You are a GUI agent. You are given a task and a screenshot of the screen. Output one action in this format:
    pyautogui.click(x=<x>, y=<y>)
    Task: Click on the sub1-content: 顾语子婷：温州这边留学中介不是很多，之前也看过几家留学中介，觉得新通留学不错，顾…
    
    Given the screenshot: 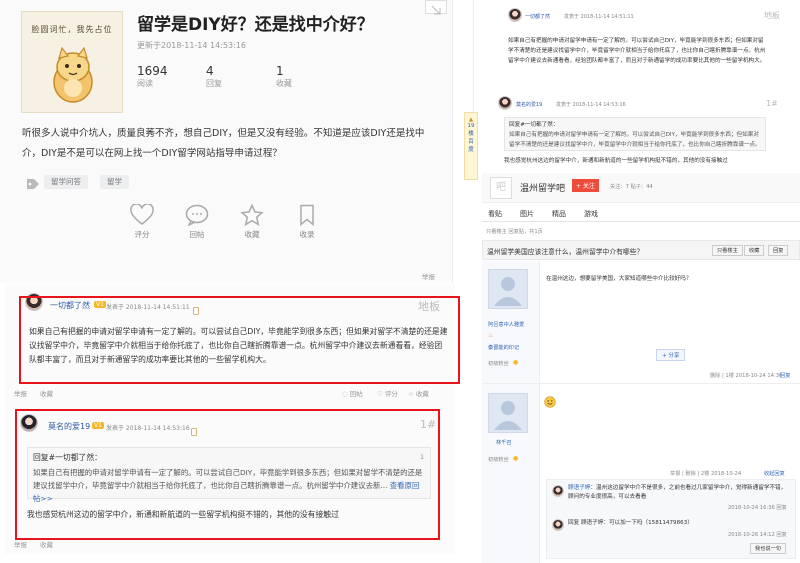 What is the action you would take?
    pyautogui.click(x=677, y=492)
    